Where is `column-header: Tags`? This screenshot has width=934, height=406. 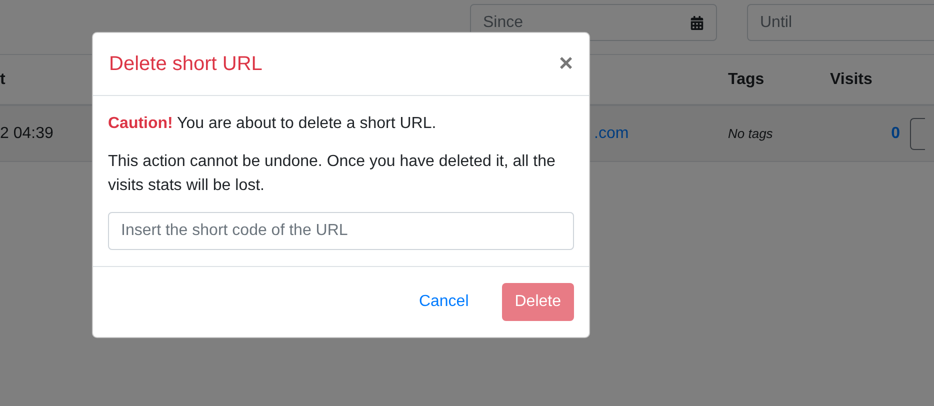 column-header: Tags is located at coordinates (747, 79).